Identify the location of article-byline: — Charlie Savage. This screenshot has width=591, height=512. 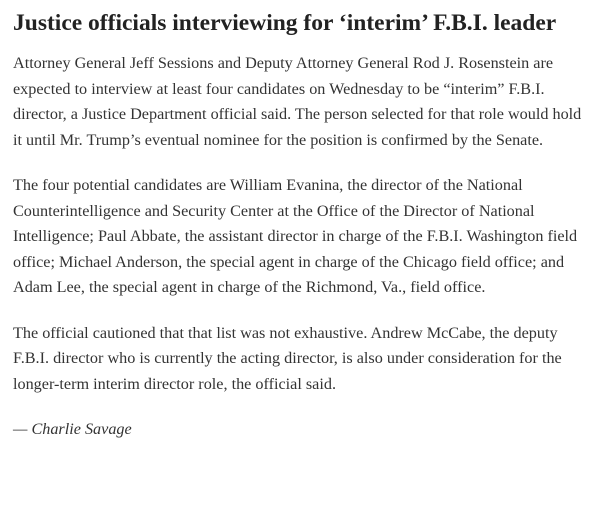
(72, 429).